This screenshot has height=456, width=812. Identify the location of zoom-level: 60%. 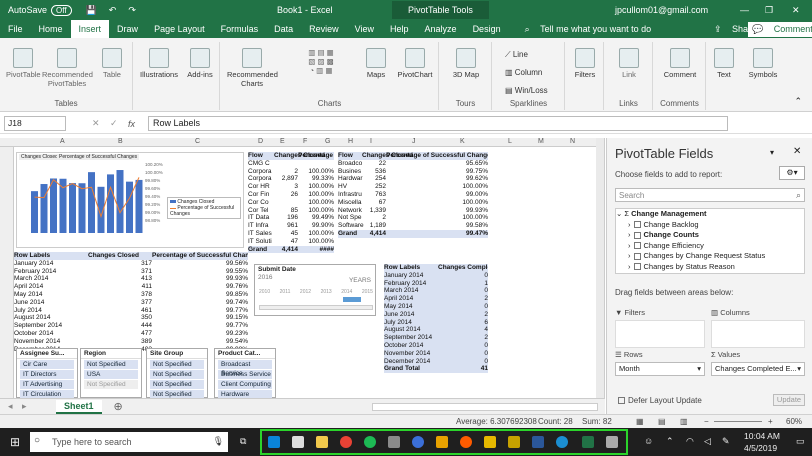
(794, 421).